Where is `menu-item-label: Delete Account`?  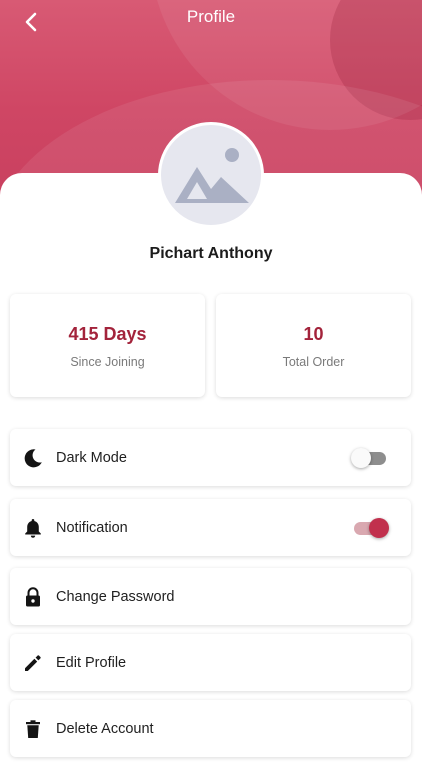
menu-item-label: Delete Account is located at coordinates (105, 728).